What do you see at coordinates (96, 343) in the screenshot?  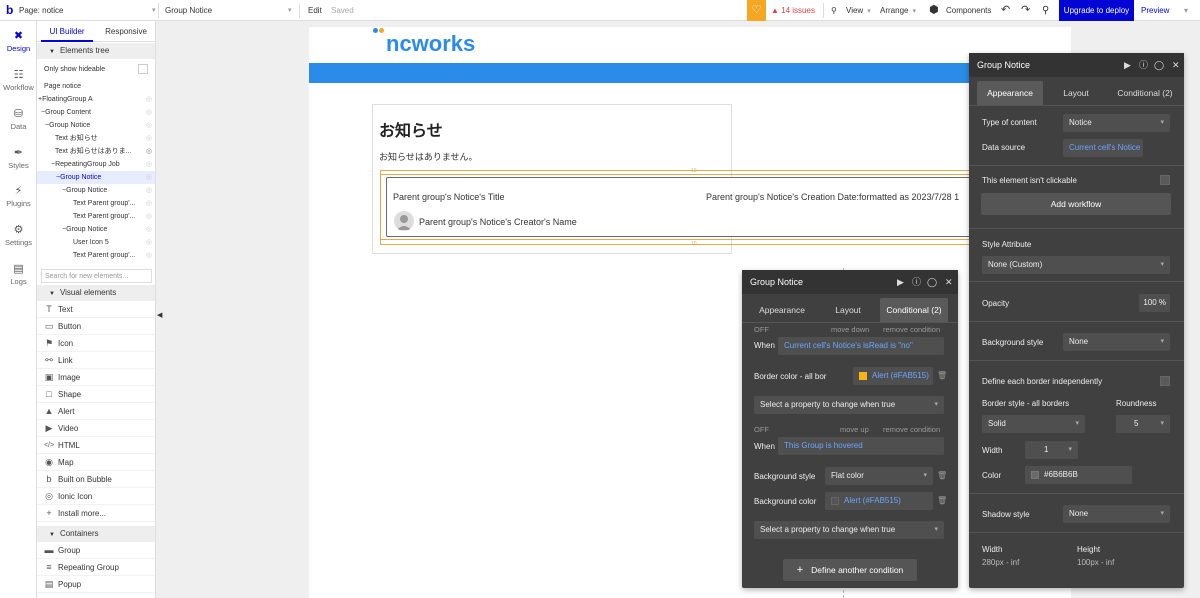 I see `visual-element-icon: ⚑ Icon` at bounding box center [96, 343].